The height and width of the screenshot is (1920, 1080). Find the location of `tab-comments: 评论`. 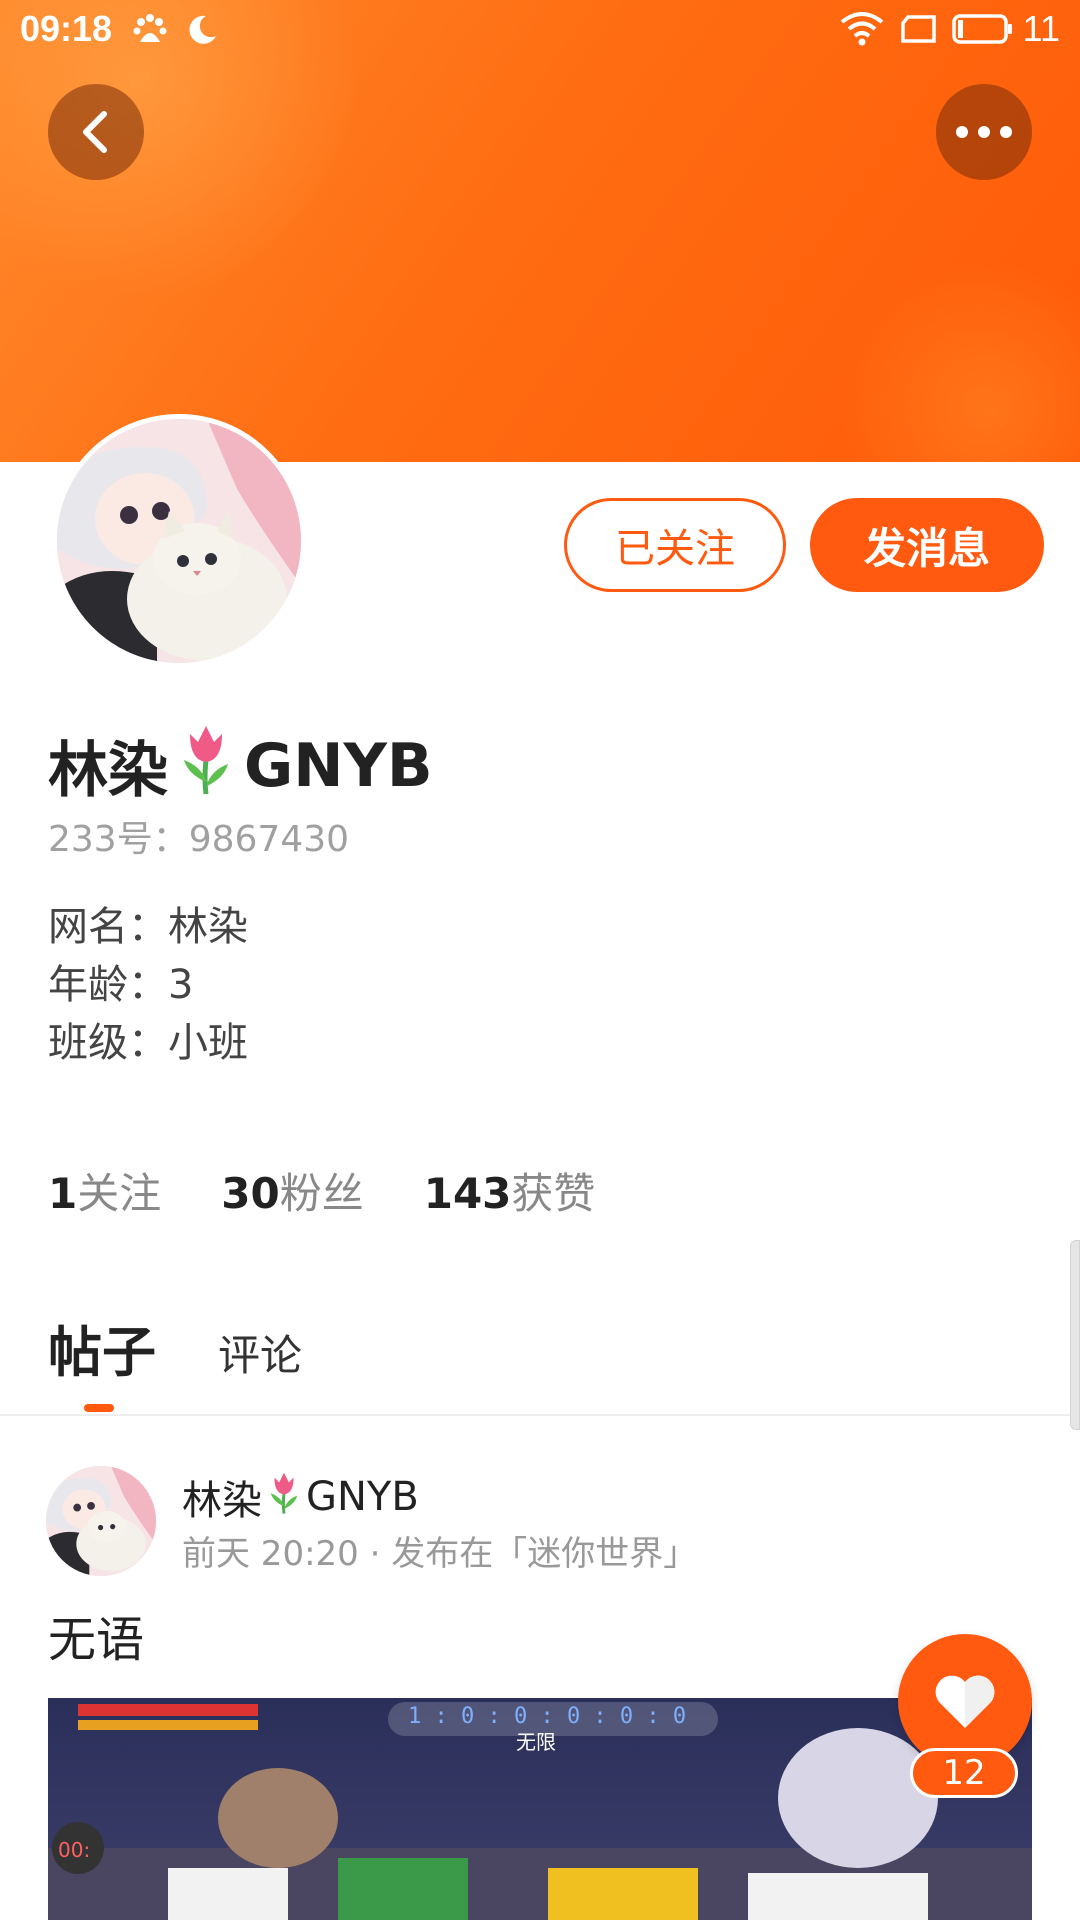

tab-comments: 评论 is located at coordinates (260, 1354).